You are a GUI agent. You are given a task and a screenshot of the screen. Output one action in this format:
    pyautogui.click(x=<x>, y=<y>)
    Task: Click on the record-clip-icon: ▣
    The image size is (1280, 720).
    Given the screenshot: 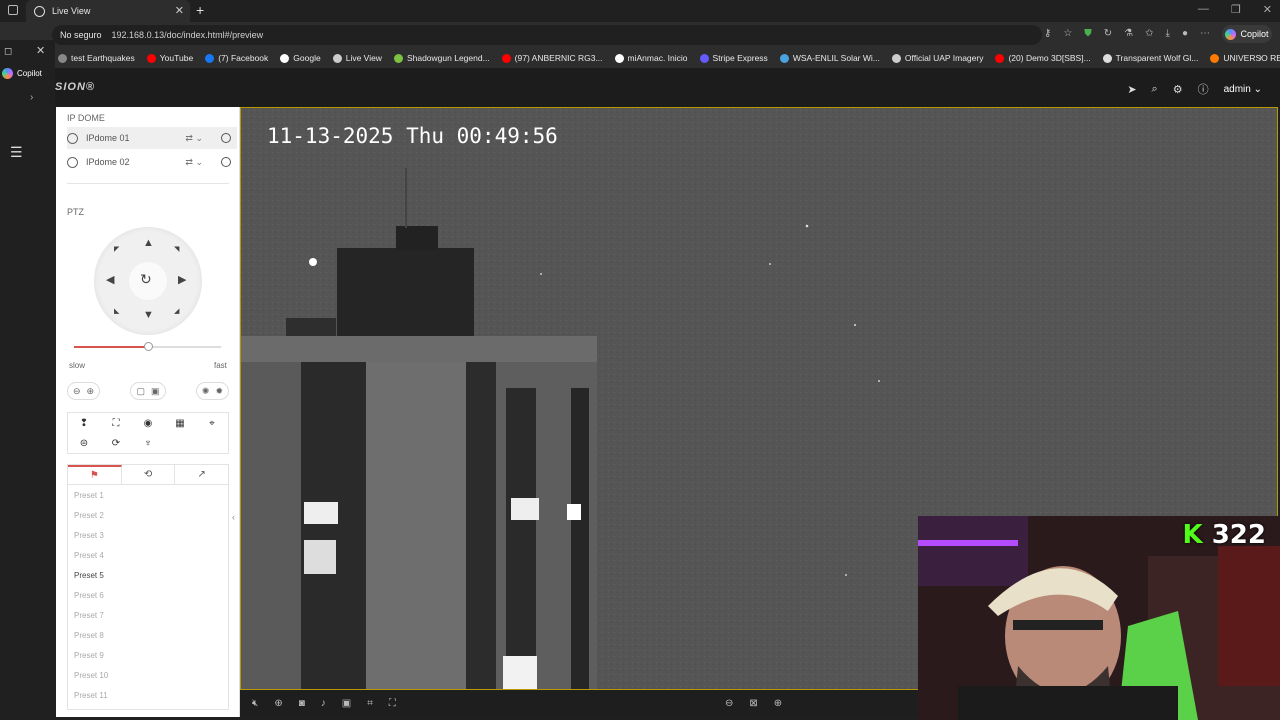 What is the action you would take?
    pyautogui.click(x=346, y=703)
    